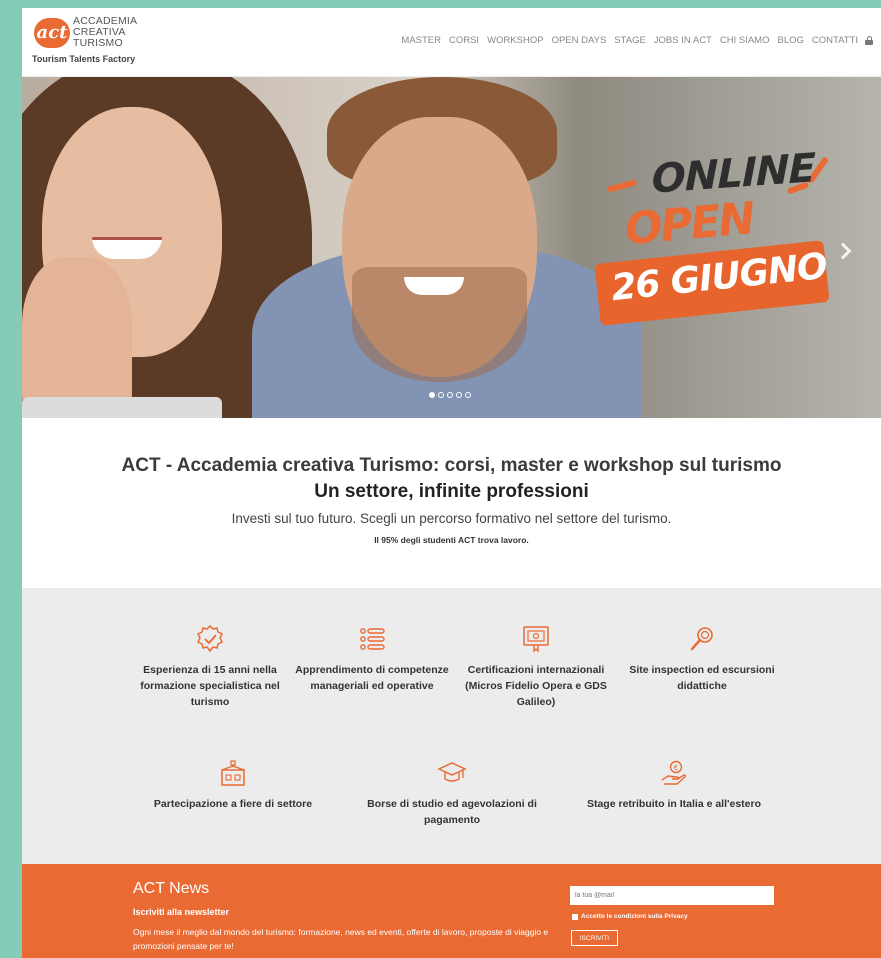  What do you see at coordinates (515, 40) in the screenshot?
I see `nav-item-workshop: WORKSHOP` at bounding box center [515, 40].